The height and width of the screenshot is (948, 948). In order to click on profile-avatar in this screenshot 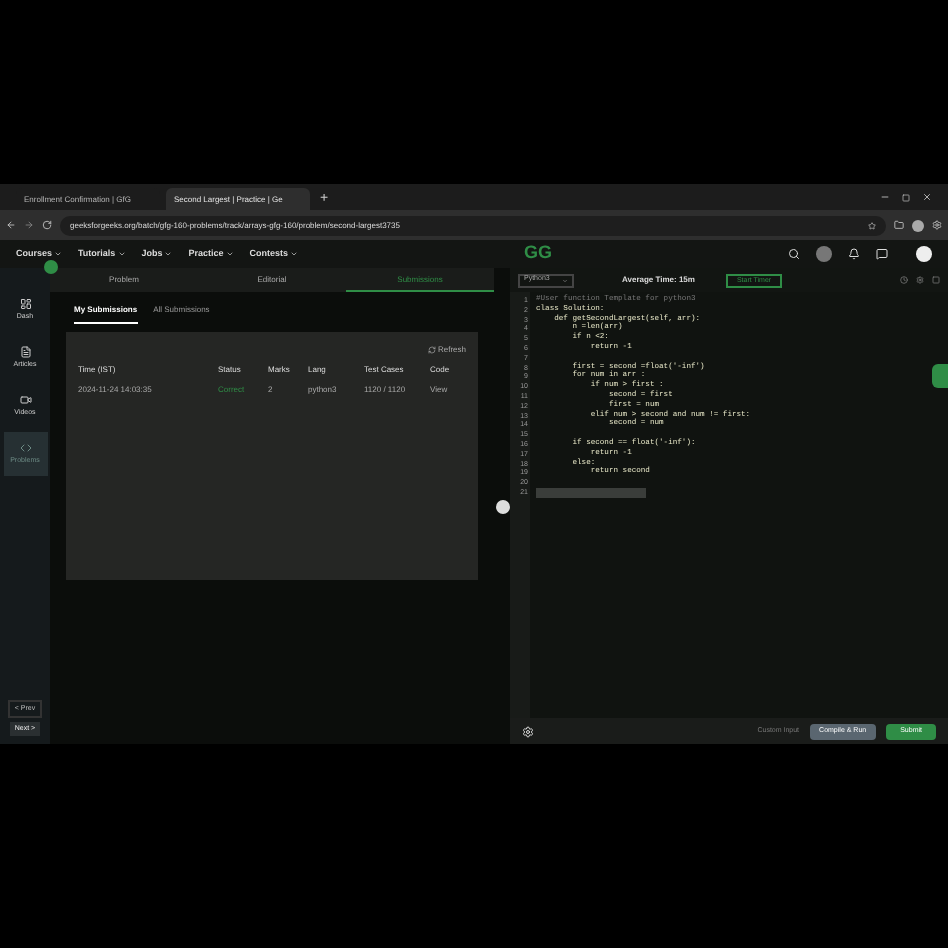, I will do `click(918, 225)`.